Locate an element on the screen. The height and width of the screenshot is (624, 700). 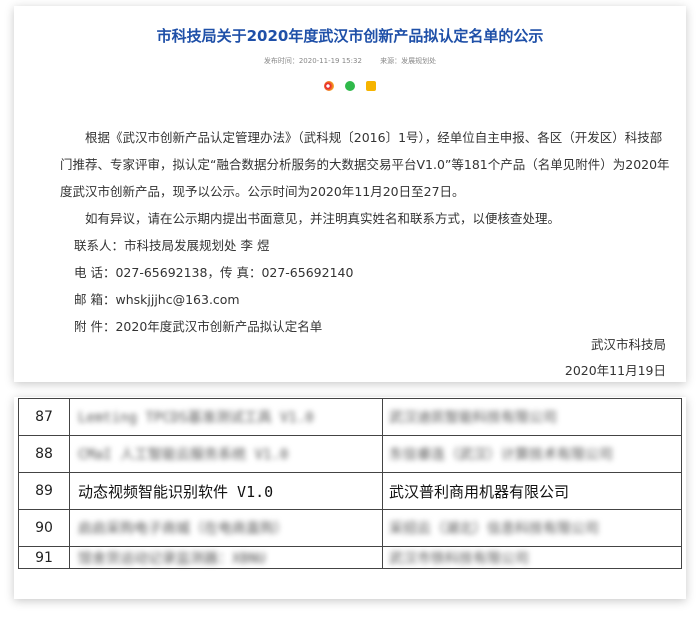
company-name-text: 武汉市铁科技有限公司 is located at coordinates (459, 558).